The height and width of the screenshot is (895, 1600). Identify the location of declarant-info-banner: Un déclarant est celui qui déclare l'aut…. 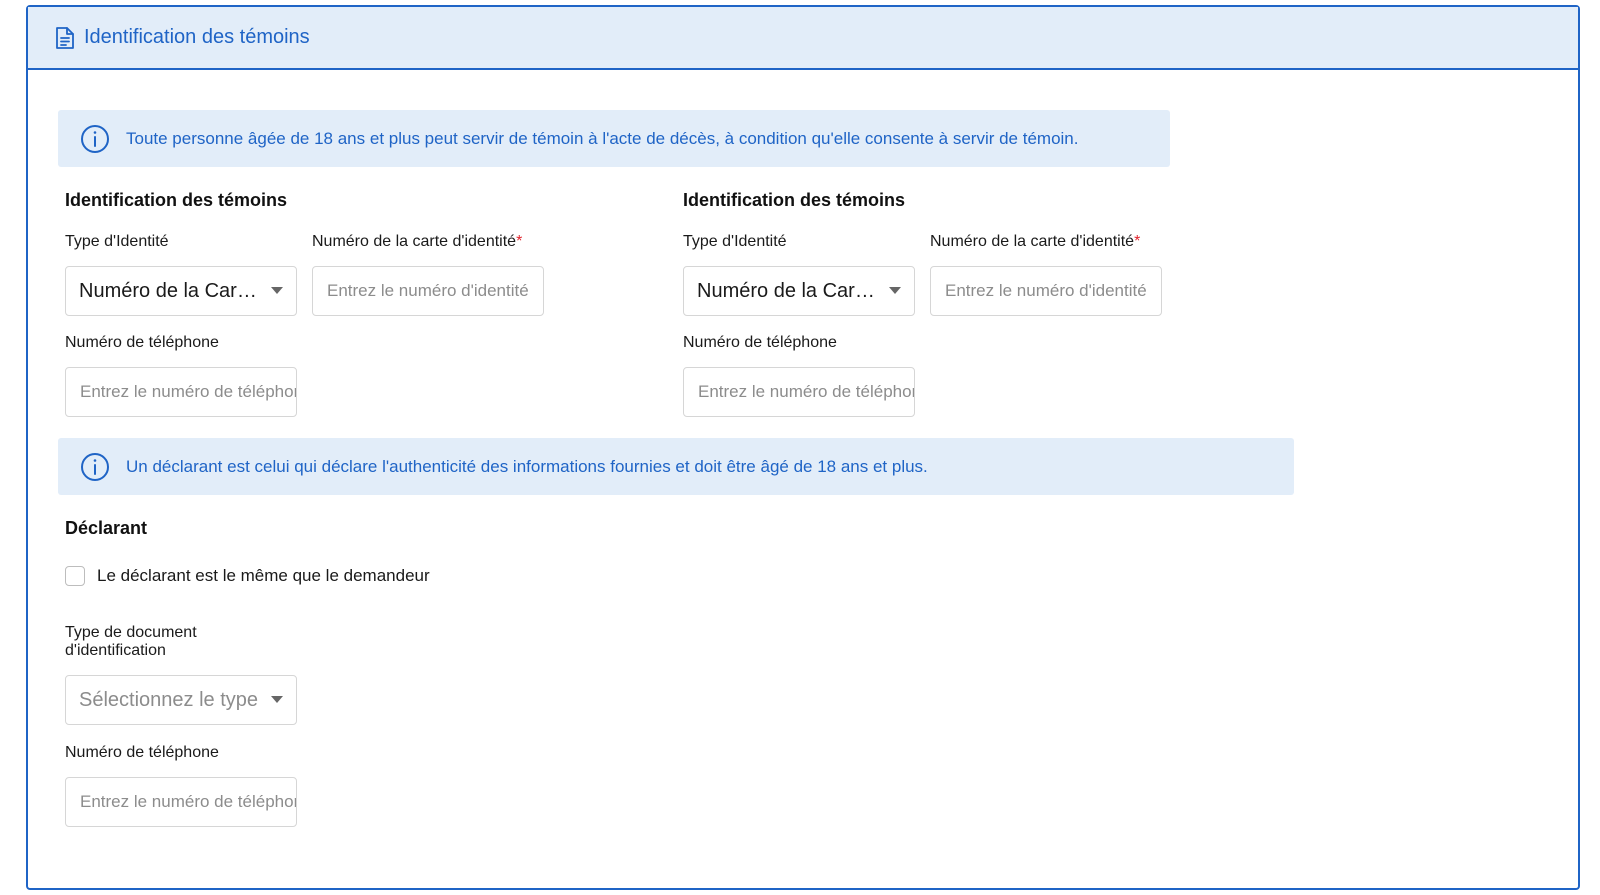
(676, 466).